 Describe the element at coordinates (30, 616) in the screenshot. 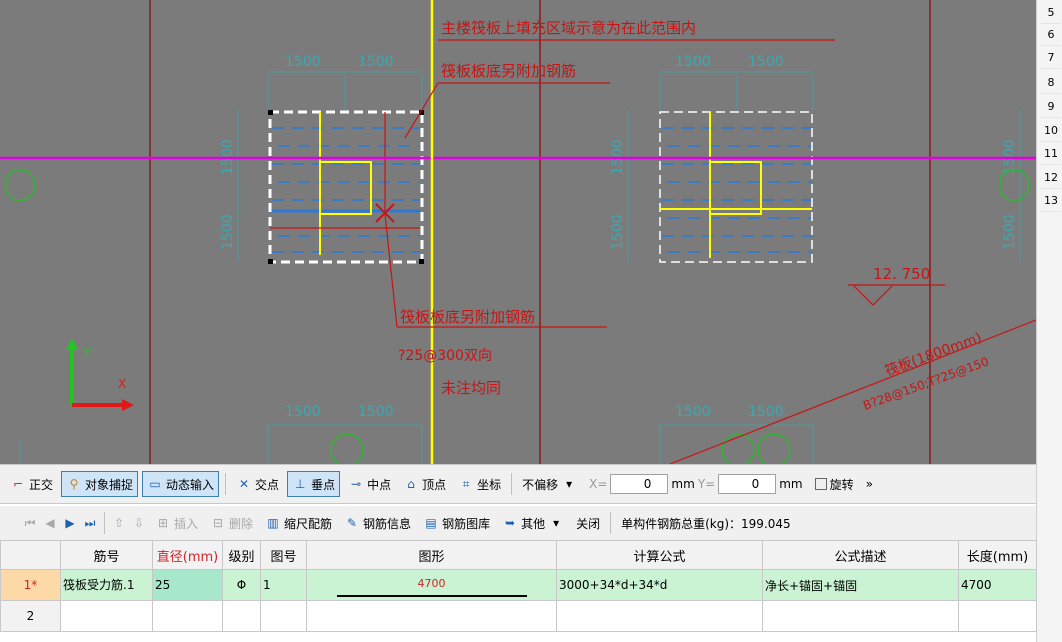

I see `row-number-cell: 2` at that location.